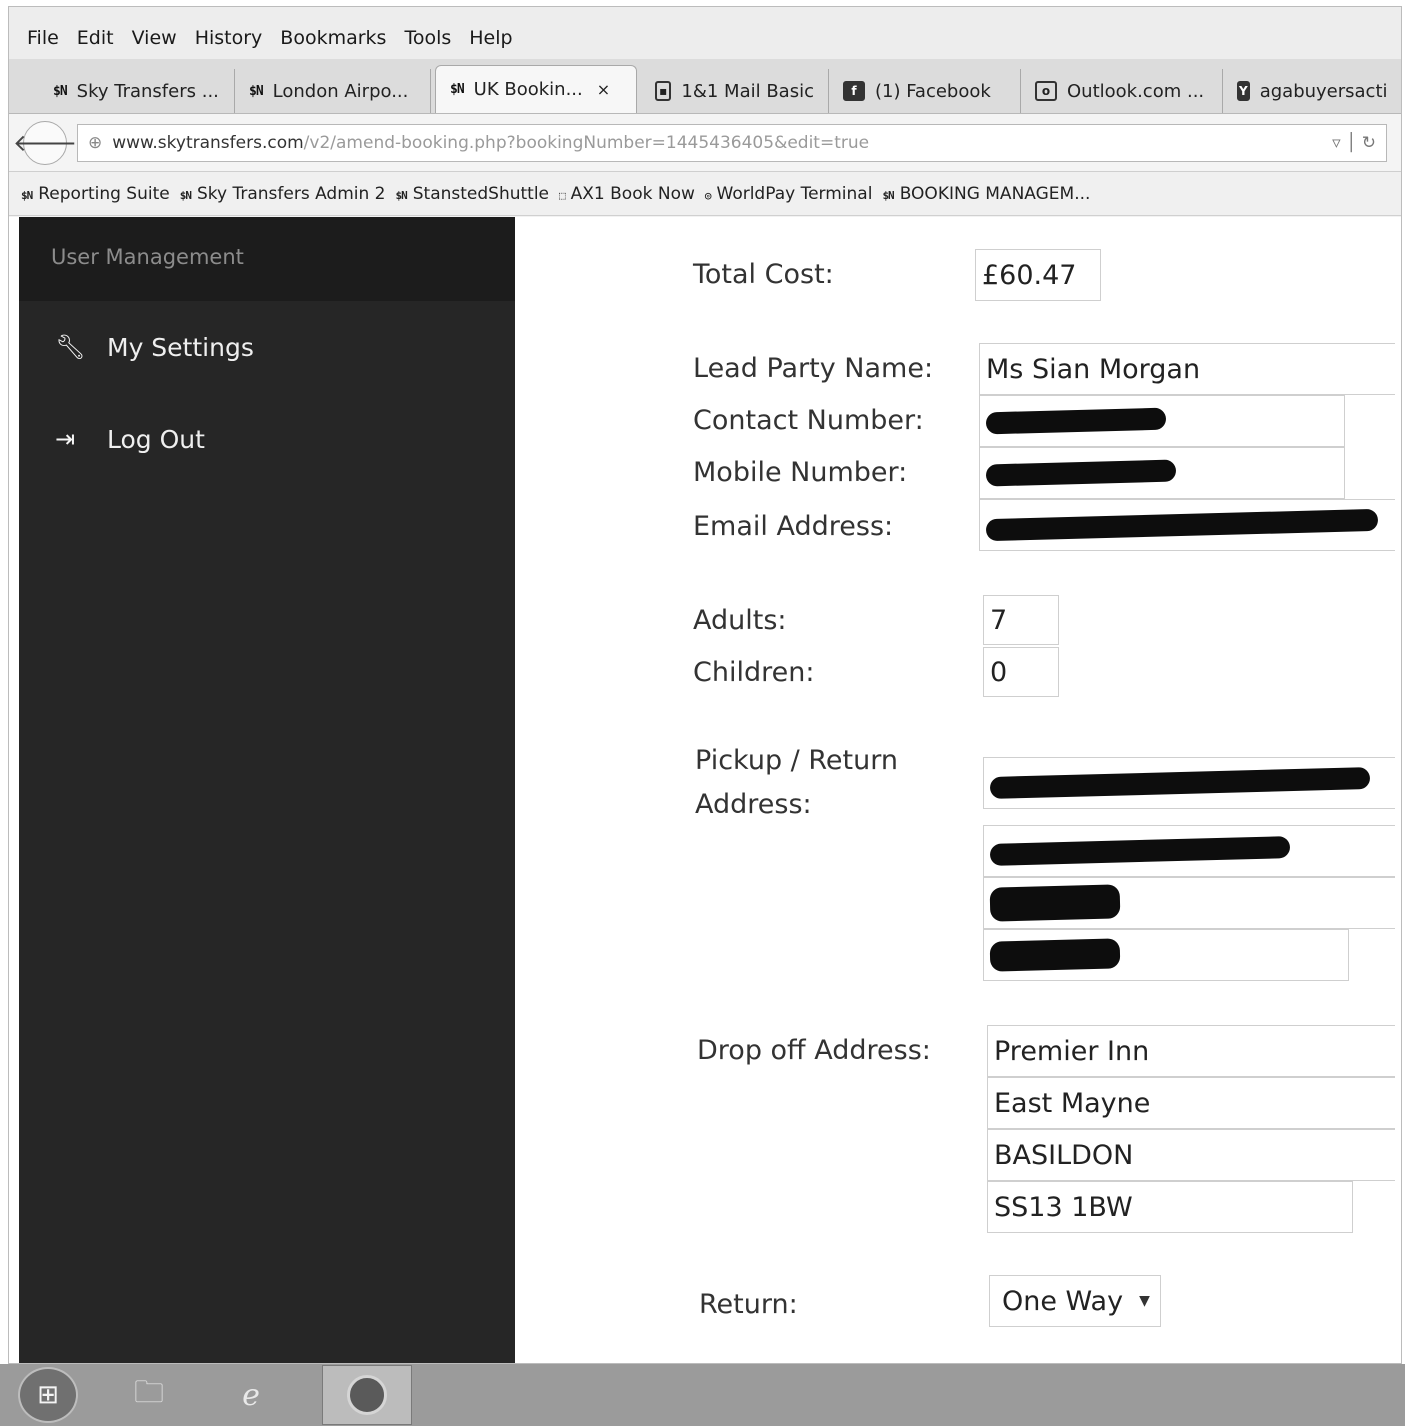 Image resolution: width=1405 pixels, height=1426 pixels. I want to click on mobile-number-field, so click(1162, 473).